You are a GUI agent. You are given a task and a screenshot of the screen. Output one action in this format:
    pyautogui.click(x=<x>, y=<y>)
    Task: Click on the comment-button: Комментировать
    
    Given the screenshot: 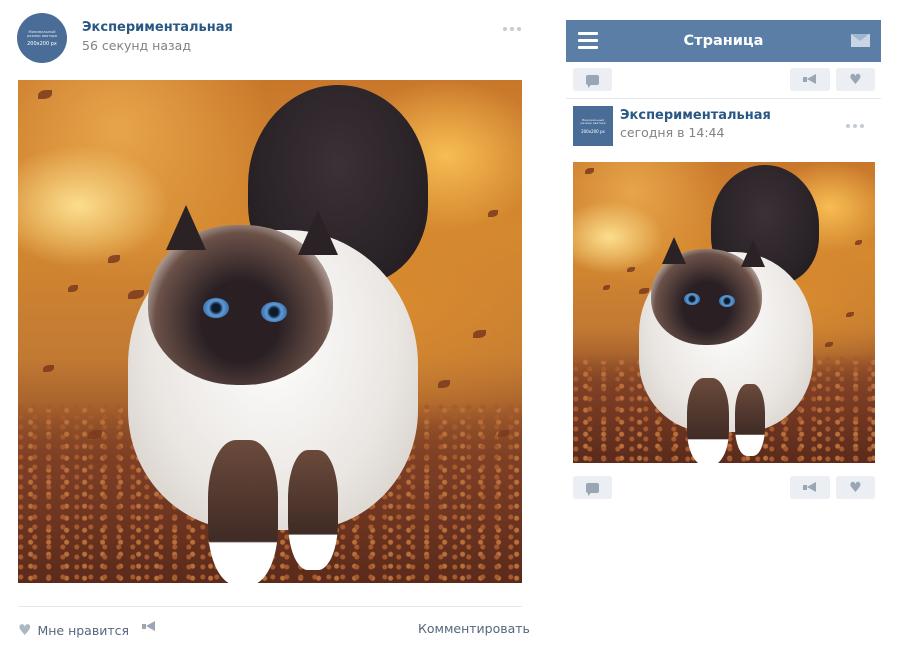 What is the action you would take?
    pyautogui.click(x=474, y=628)
    